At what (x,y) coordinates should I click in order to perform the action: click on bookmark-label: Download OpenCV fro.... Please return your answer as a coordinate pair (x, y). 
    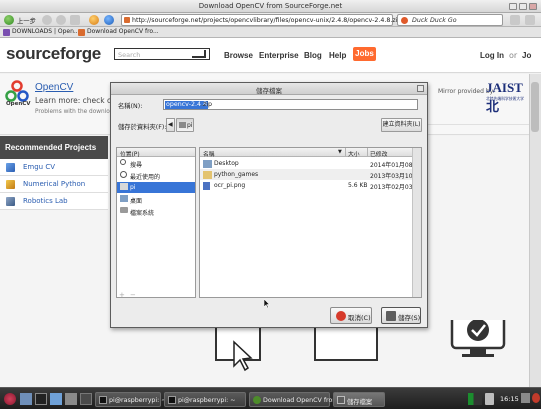
    Looking at the image, I should click on (123, 31).